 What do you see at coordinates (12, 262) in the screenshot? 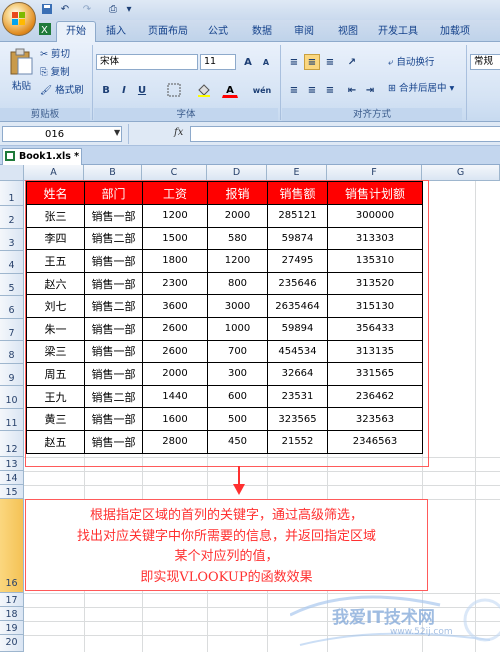
I see `row-header-4: 4` at bounding box center [12, 262].